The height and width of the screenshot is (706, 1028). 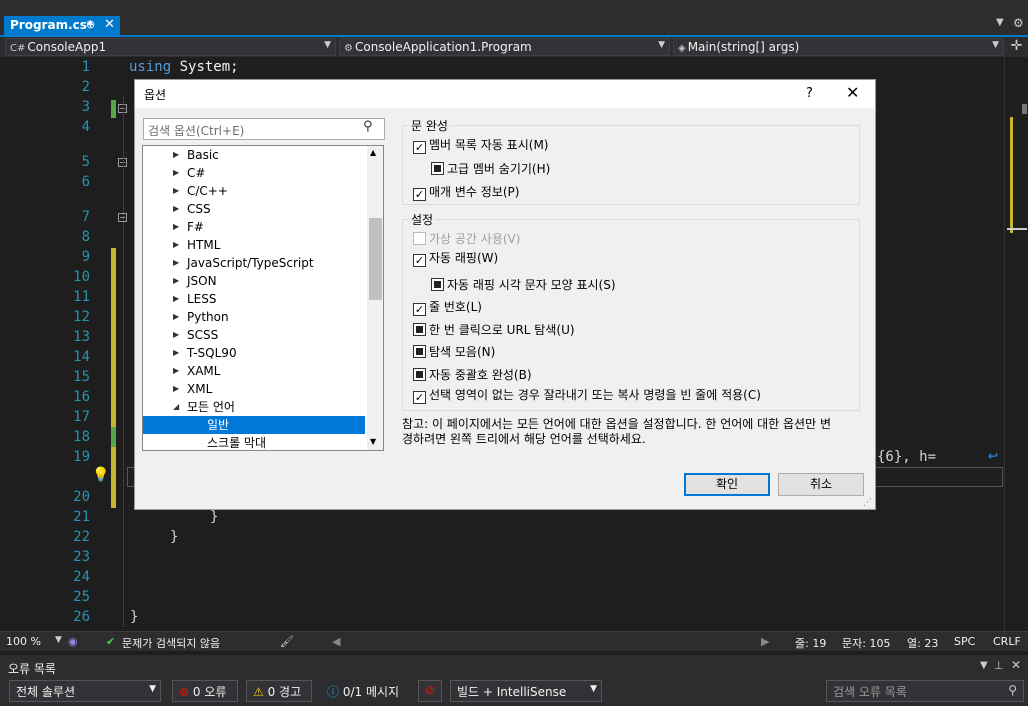 What do you see at coordinates (264, 129) in the screenshot?
I see `options-search-input: 검색 옵션(Ctrl+E)` at bounding box center [264, 129].